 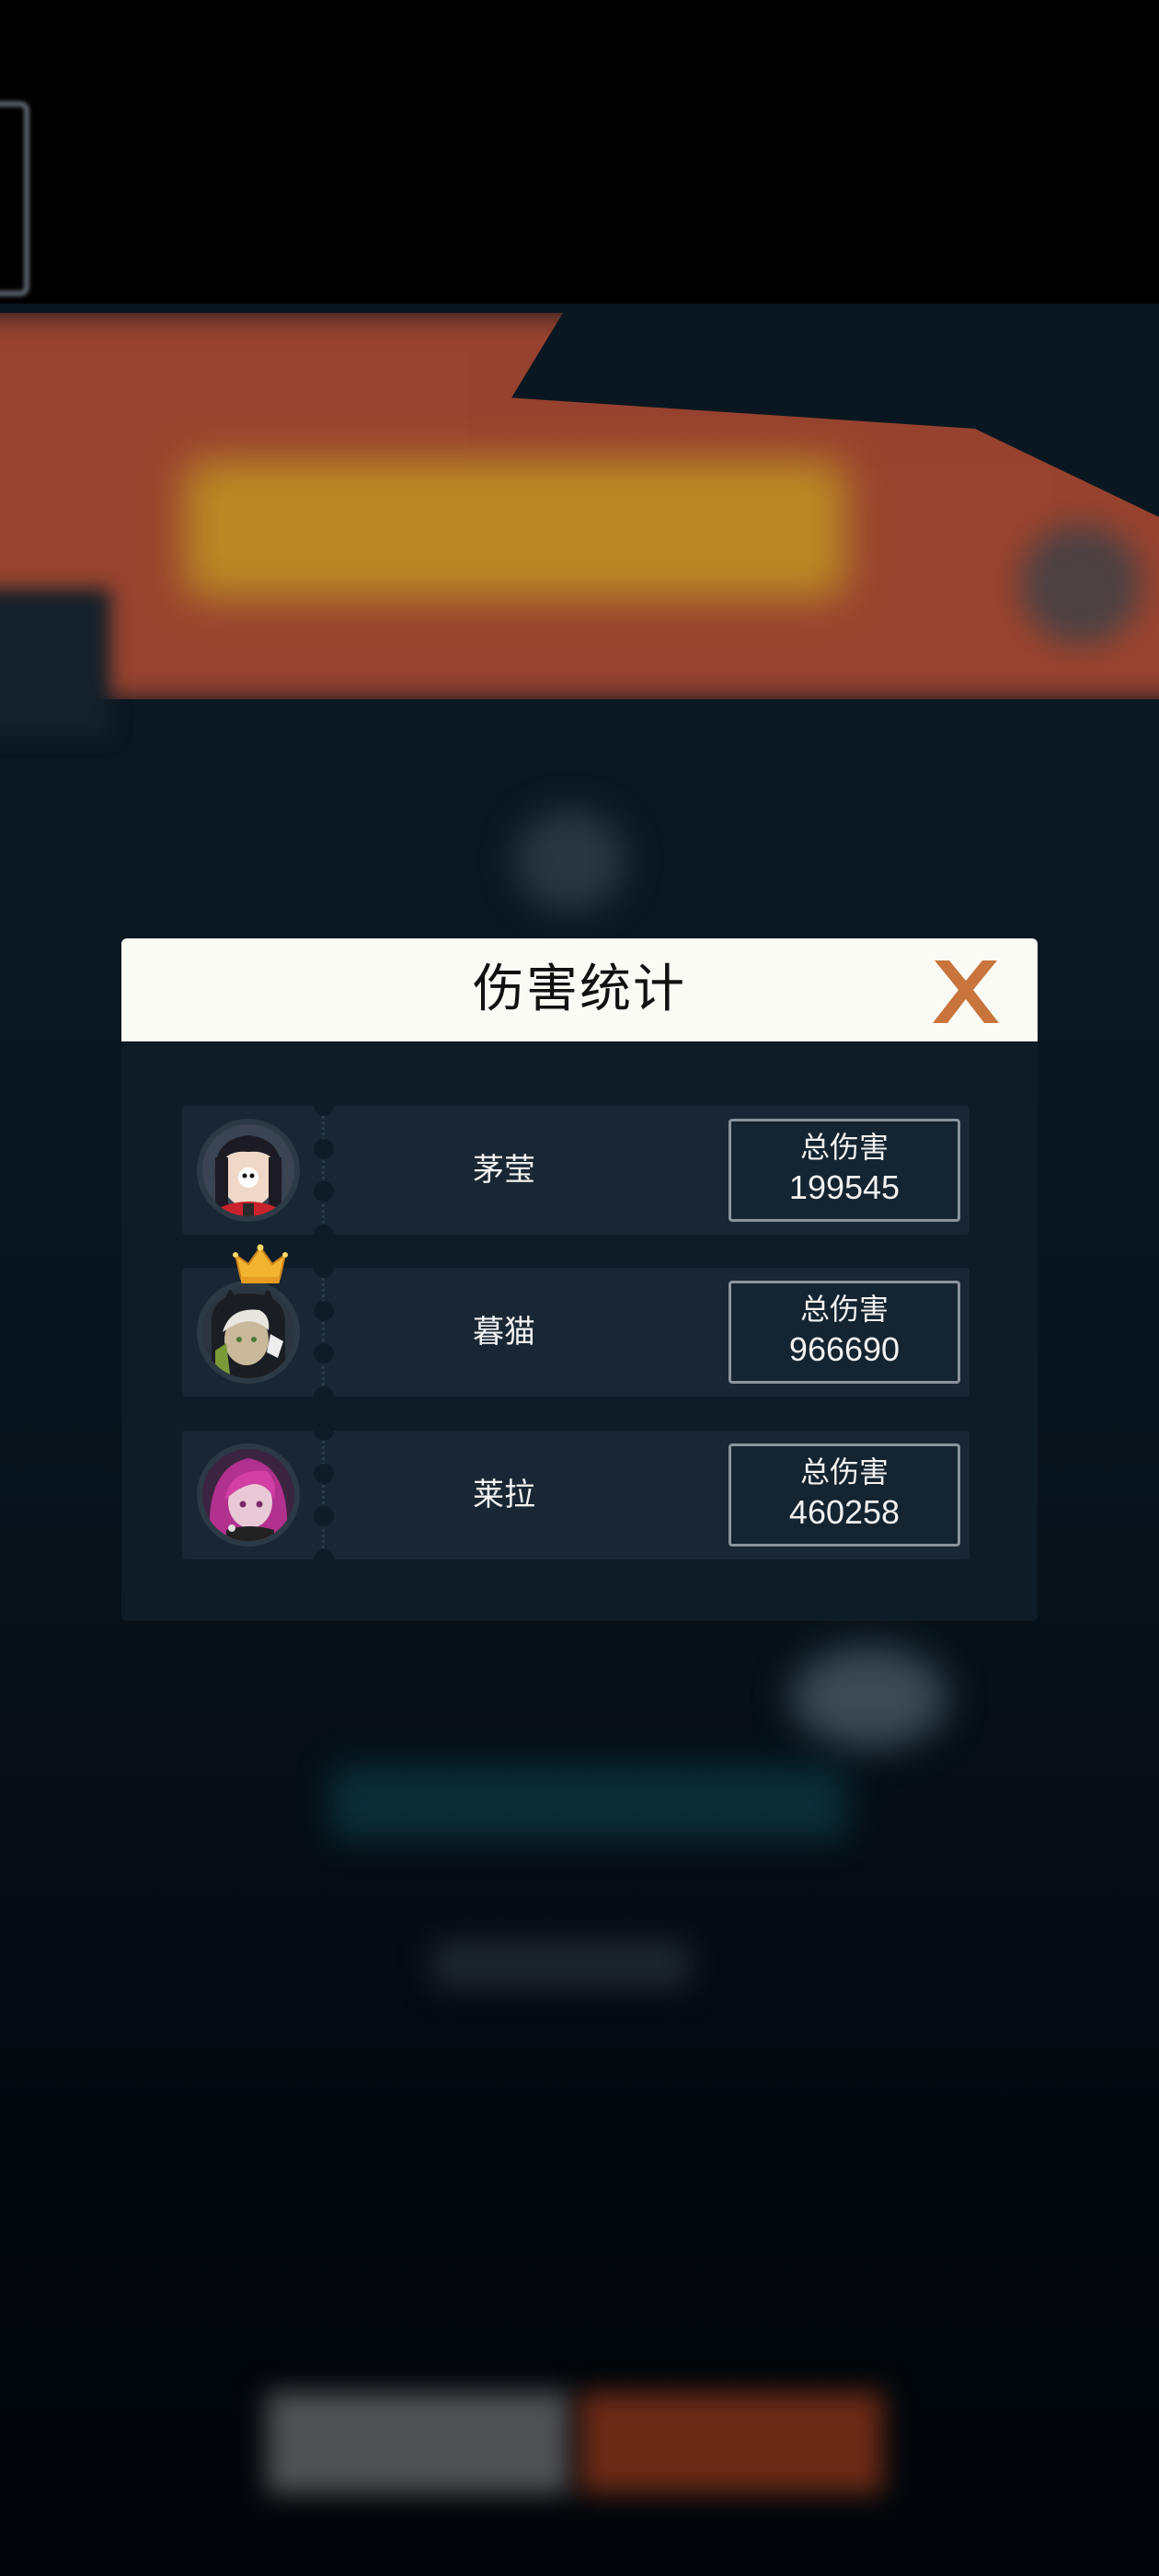 I want to click on bg-button-red, so click(x=731, y=2442).